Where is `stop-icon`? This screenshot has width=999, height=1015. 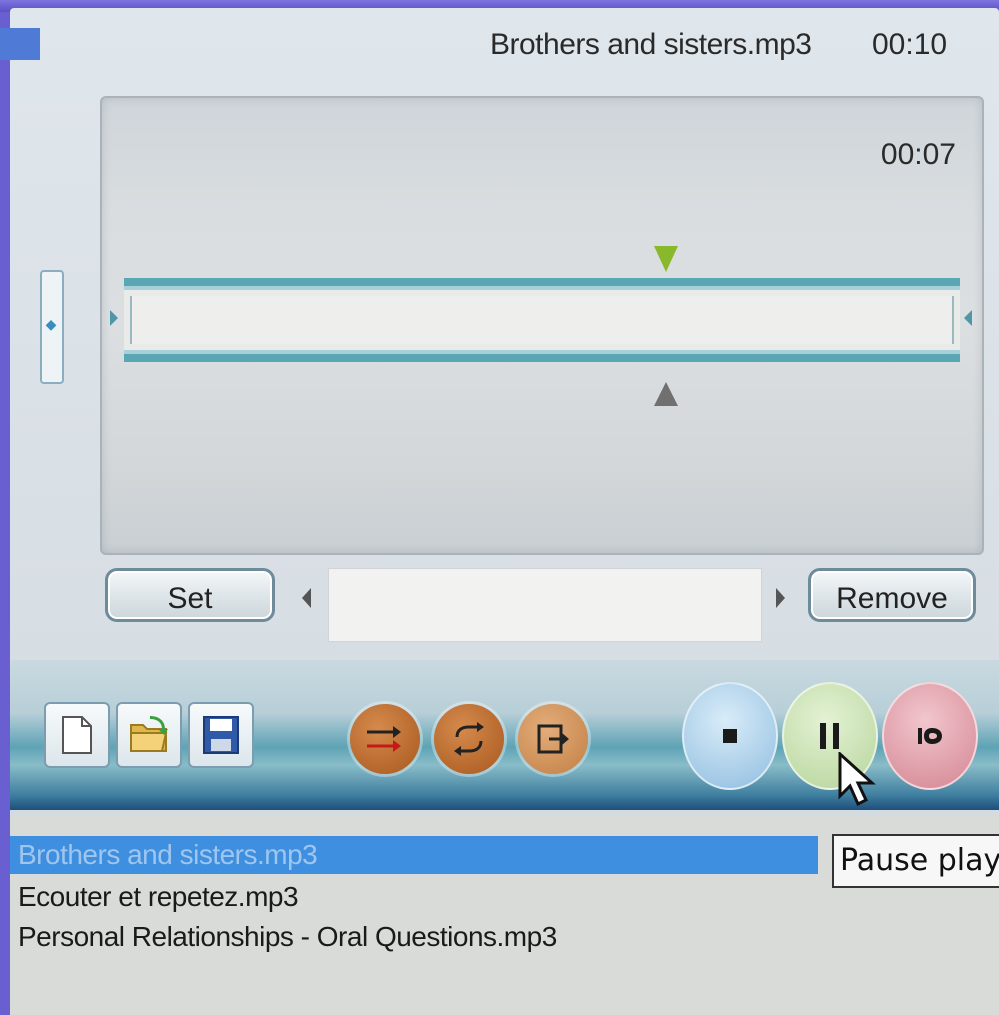
stop-icon is located at coordinates (730, 736).